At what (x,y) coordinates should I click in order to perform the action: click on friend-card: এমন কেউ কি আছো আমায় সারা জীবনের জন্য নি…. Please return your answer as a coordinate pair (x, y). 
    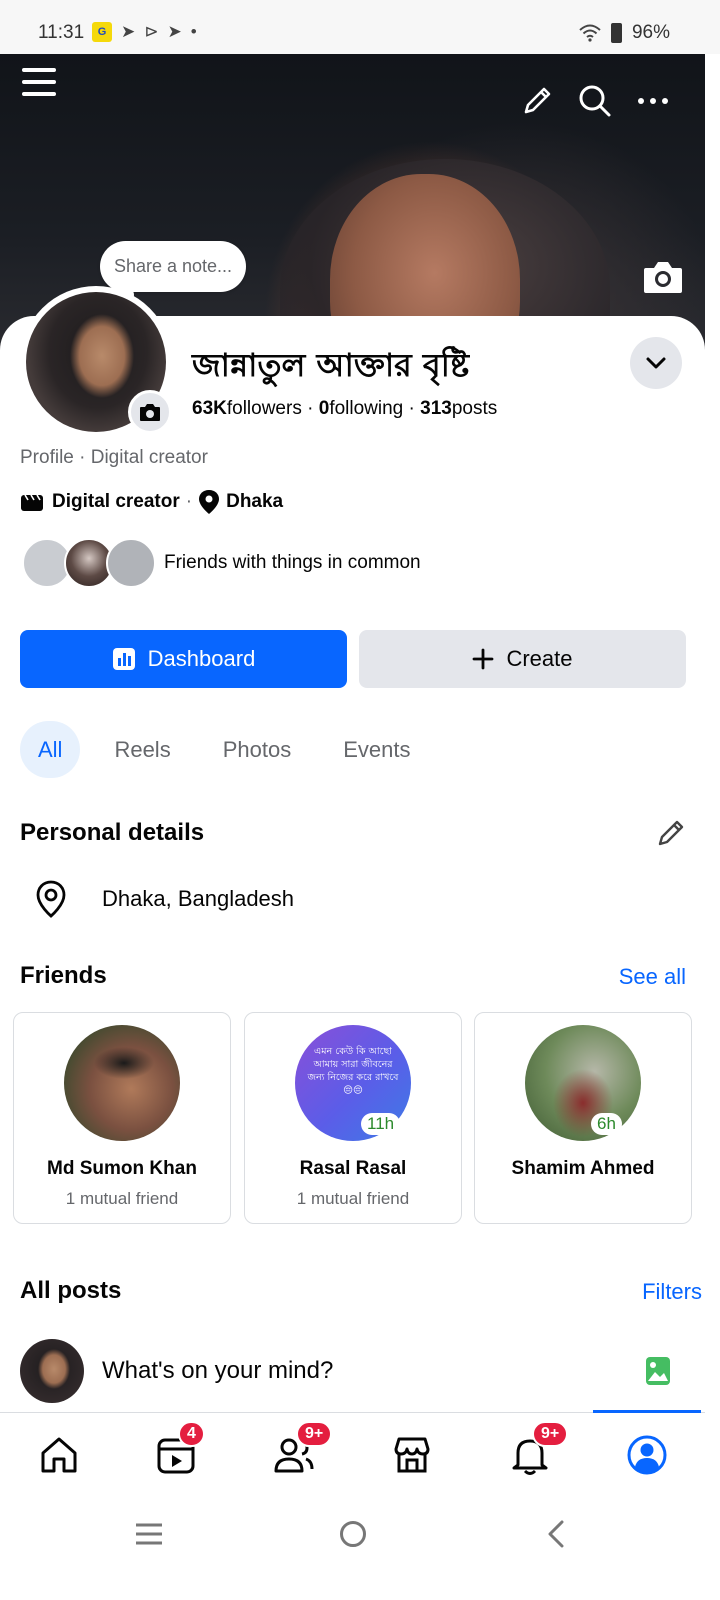
    Looking at the image, I should click on (353, 1118).